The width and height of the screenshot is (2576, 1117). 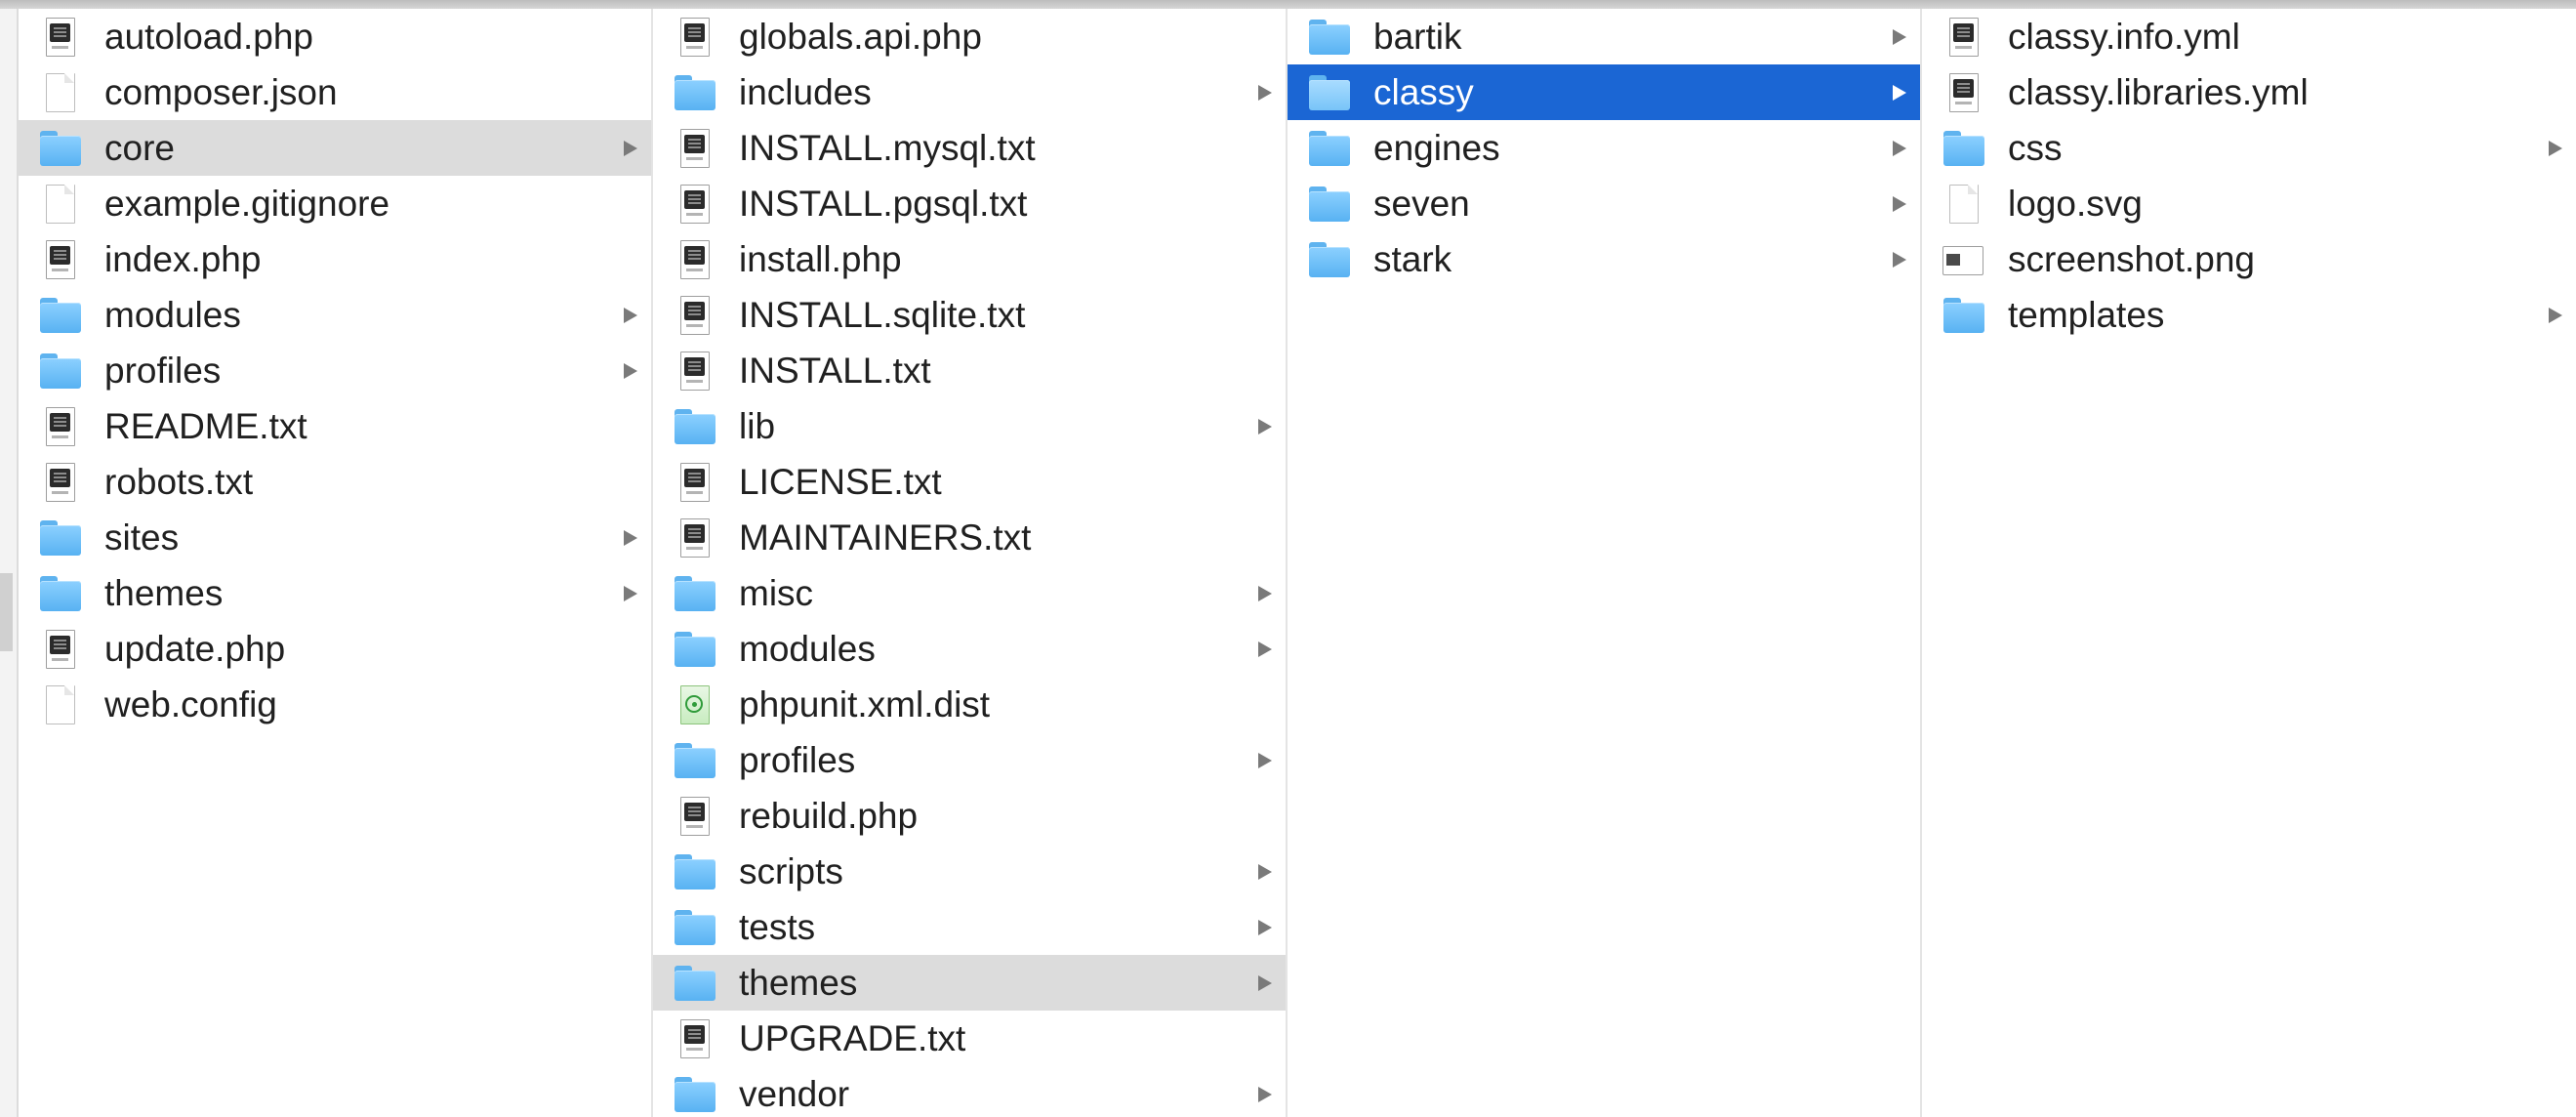 What do you see at coordinates (969, 537) in the screenshot?
I see `file-row: MAINTAINERS.txt` at bounding box center [969, 537].